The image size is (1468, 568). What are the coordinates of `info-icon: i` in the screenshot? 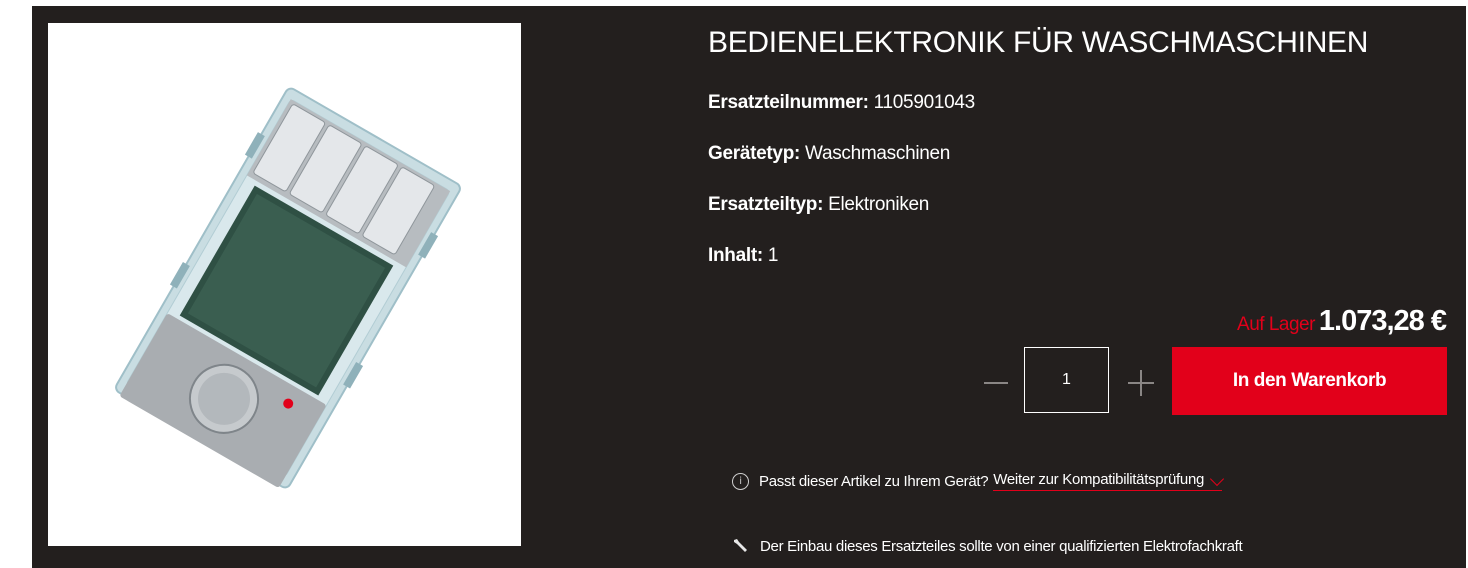 It's located at (740, 481).